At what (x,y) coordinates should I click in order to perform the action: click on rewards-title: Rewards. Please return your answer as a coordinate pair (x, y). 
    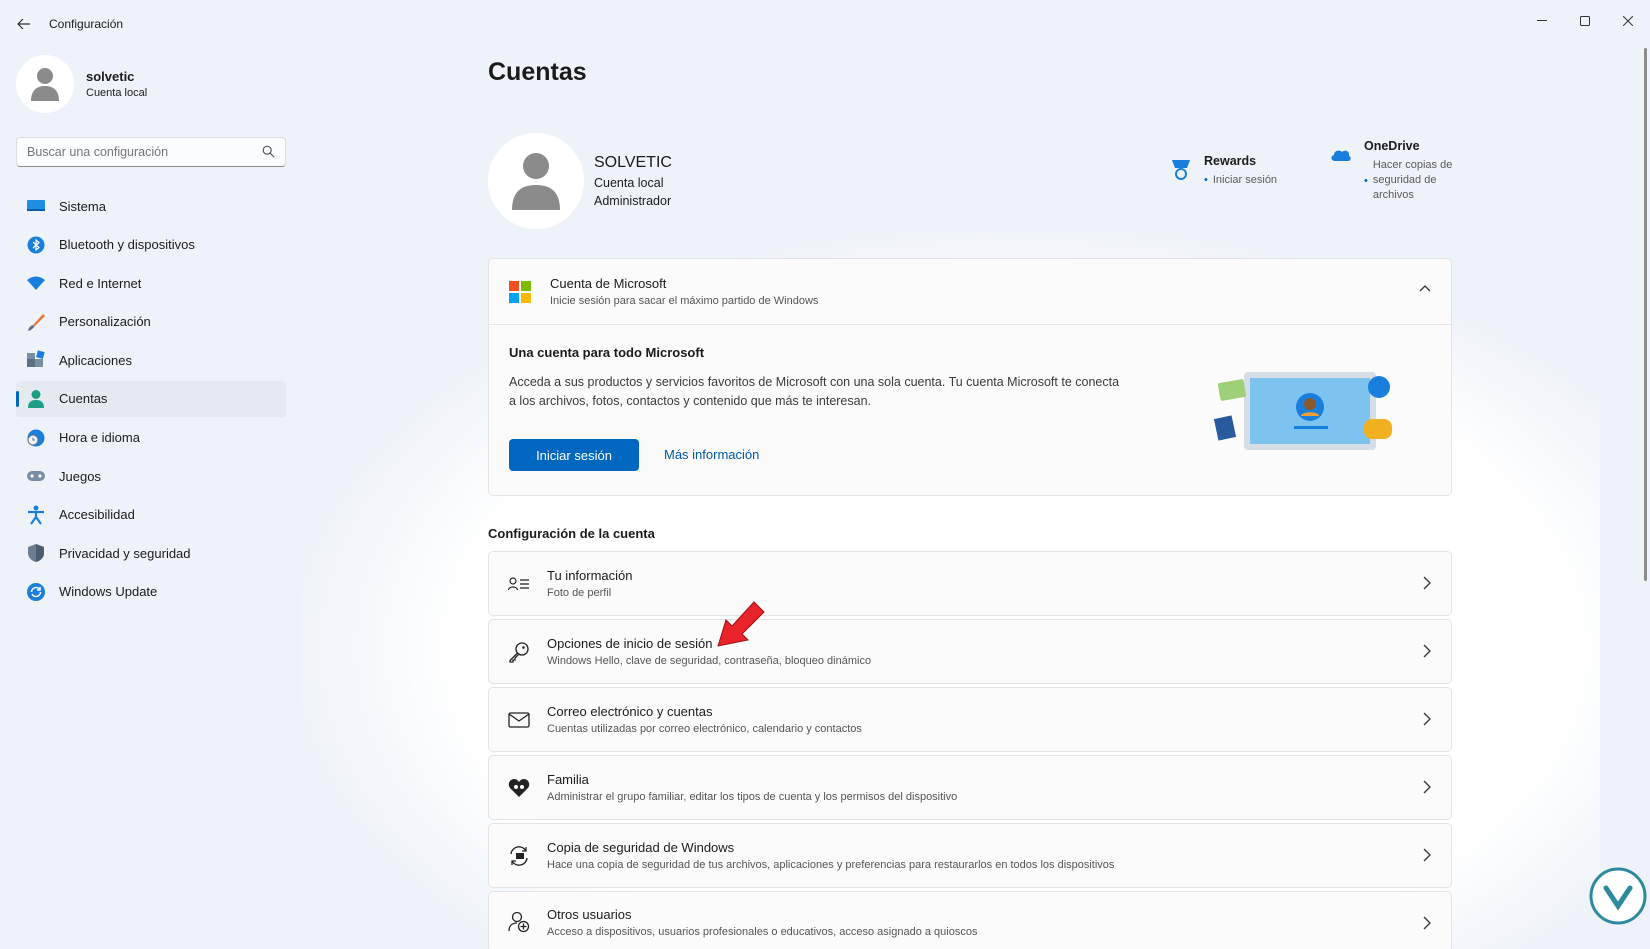
    Looking at the image, I should click on (1230, 161).